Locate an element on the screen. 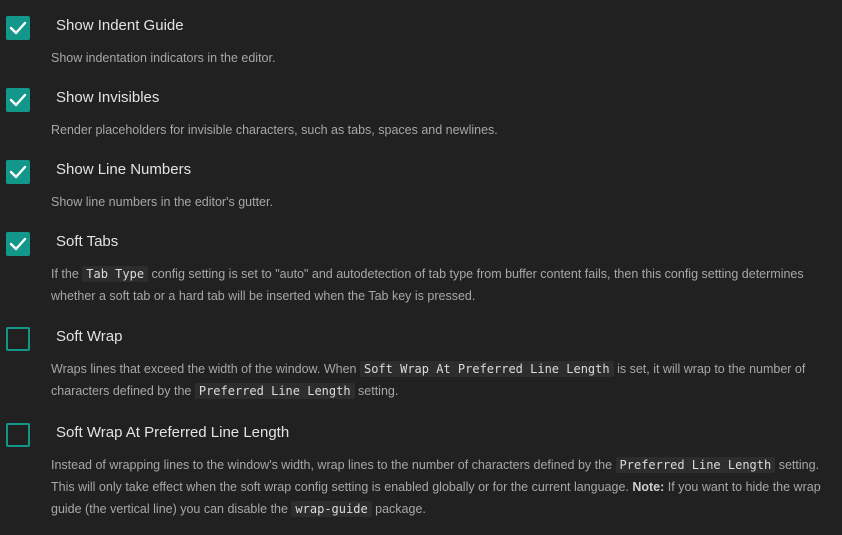  setting-title: Show Indent Guide is located at coordinates (120, 26).